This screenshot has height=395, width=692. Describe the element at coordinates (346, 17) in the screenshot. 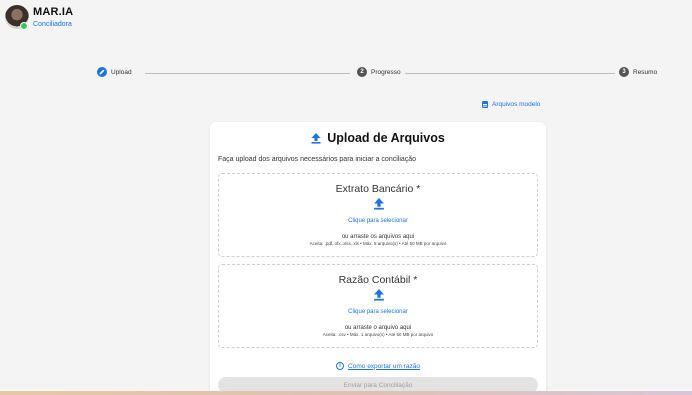

I see `app-header: MAR.IA Conciliadora` at that location.